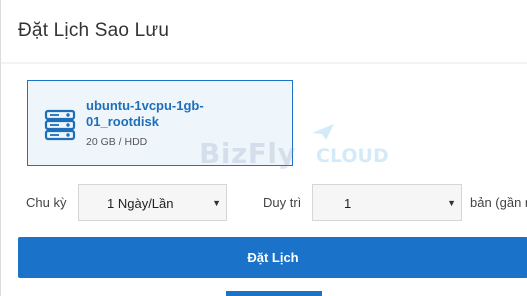  What do you see at coordinates (94, 30) in the screenshot?
I see `modal-title: Đặt Lịch Sao Lưu` at bounding box center [94, 30].